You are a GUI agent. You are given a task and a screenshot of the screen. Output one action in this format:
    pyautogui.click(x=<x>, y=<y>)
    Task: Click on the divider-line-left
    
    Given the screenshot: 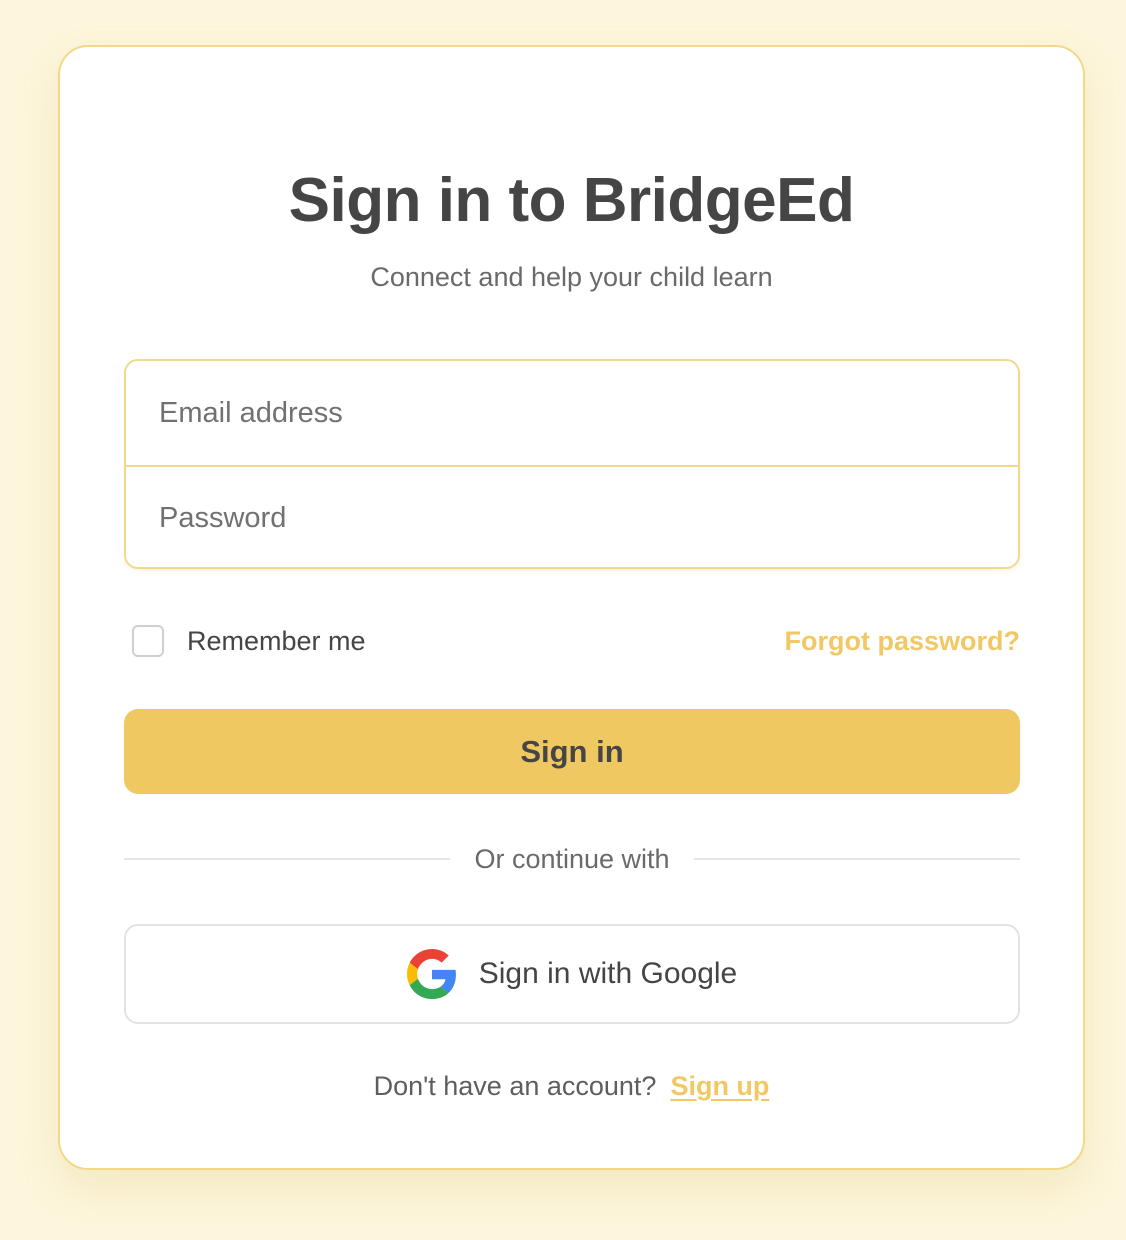 What is the action you would take?
    pyautogui.click(x=287, y=859)
    